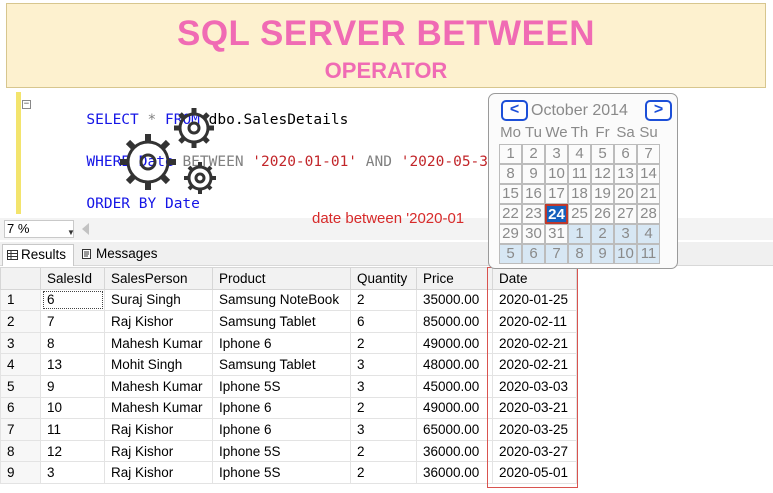  What do you see at coordinates (648, 174) in the screenshot?
I see `calendar-day: 14` at bounding box center [648, 174].